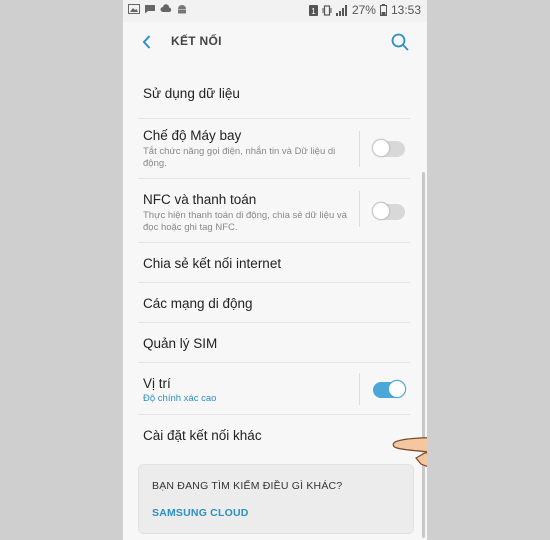 The height and width of the screenshot is (540, 550). Describe the element at coordinates (191, 93) in the screenshot. I see `item-label: Sử dụng dữ liệu` at that location.